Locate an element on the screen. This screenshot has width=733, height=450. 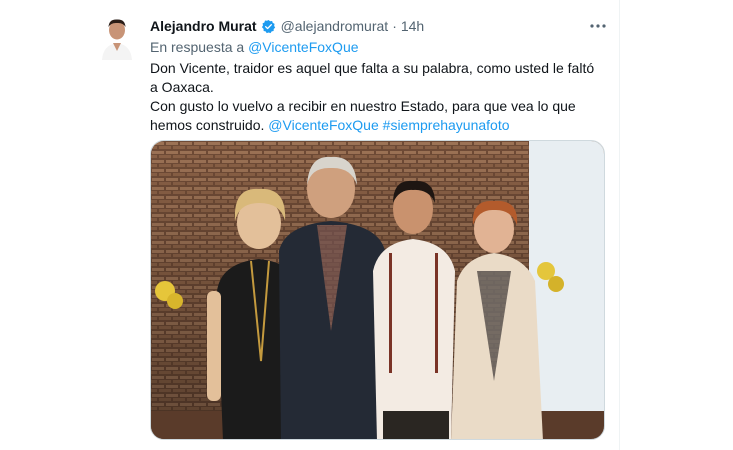
hashtag-link: #siemprehayunafoto is located at coordinates (446, 125).